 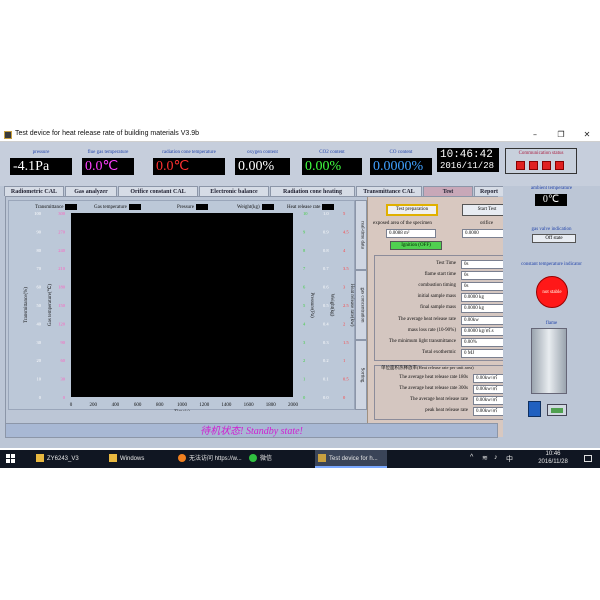 I want to click on taskbar-clock: 10:46 2016/11/28, so click(x=553, y=459).